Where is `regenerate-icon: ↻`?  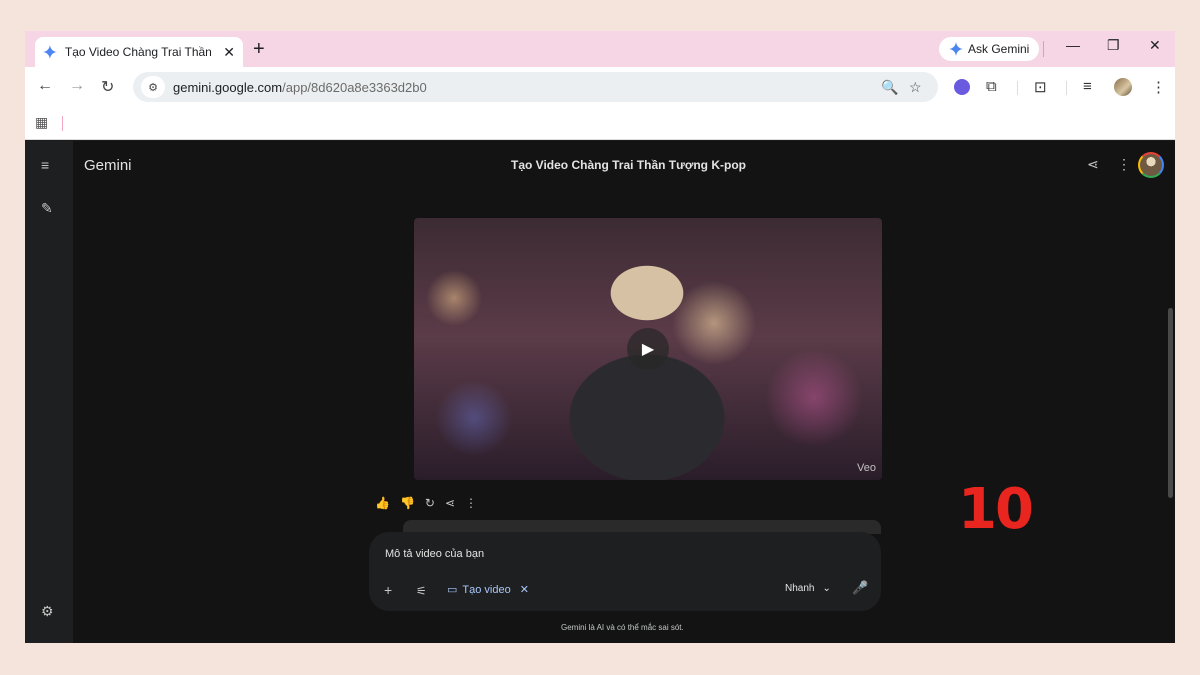
regenerate-icon: ↻ is located at coordinates (430, 503).